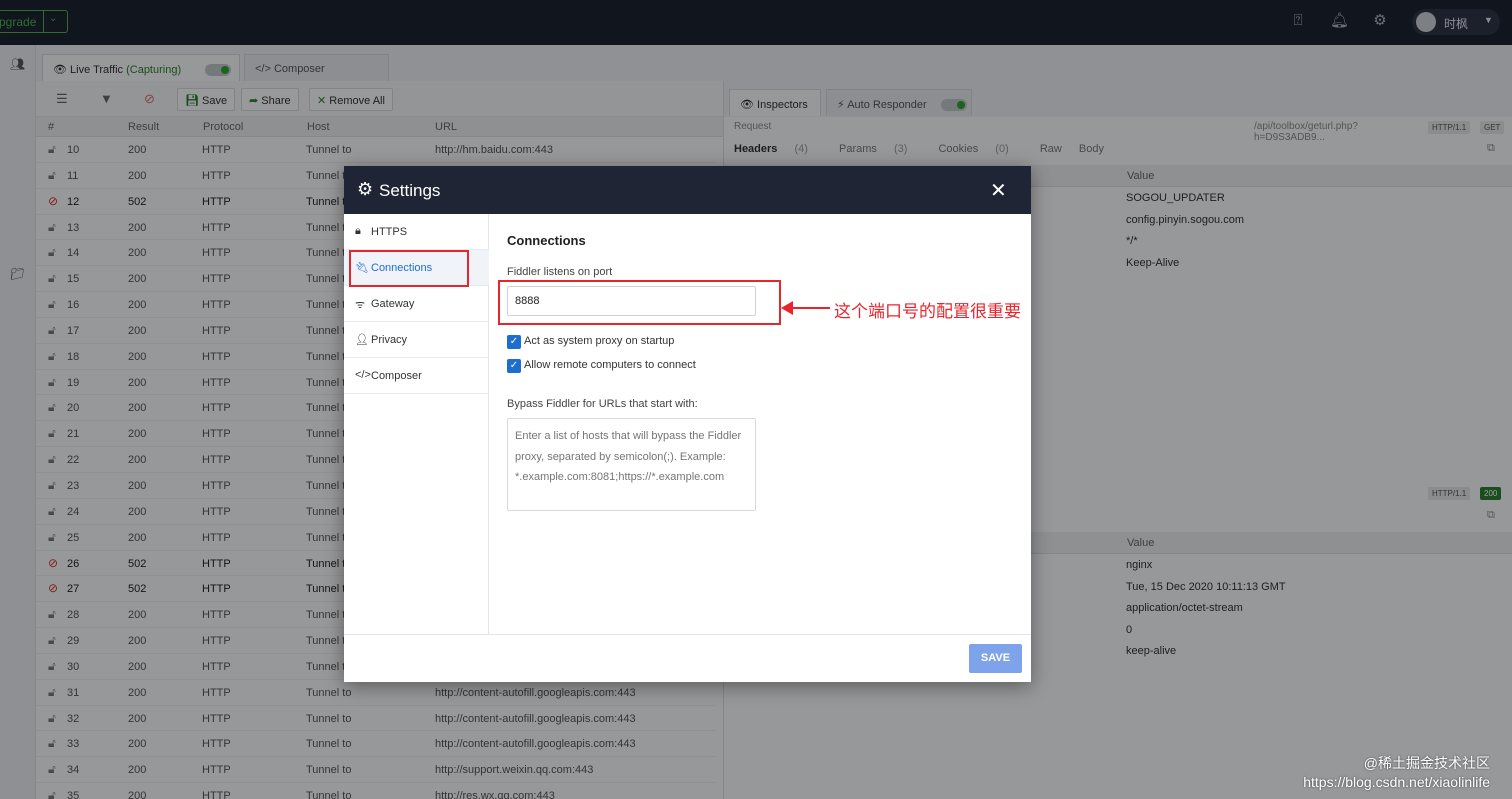 Image resolution: width=1512 pixels, height=799 pixels. Describe the element at coordinates (998, 190) in the screenshot. I see `close-button: ✕` at that location.